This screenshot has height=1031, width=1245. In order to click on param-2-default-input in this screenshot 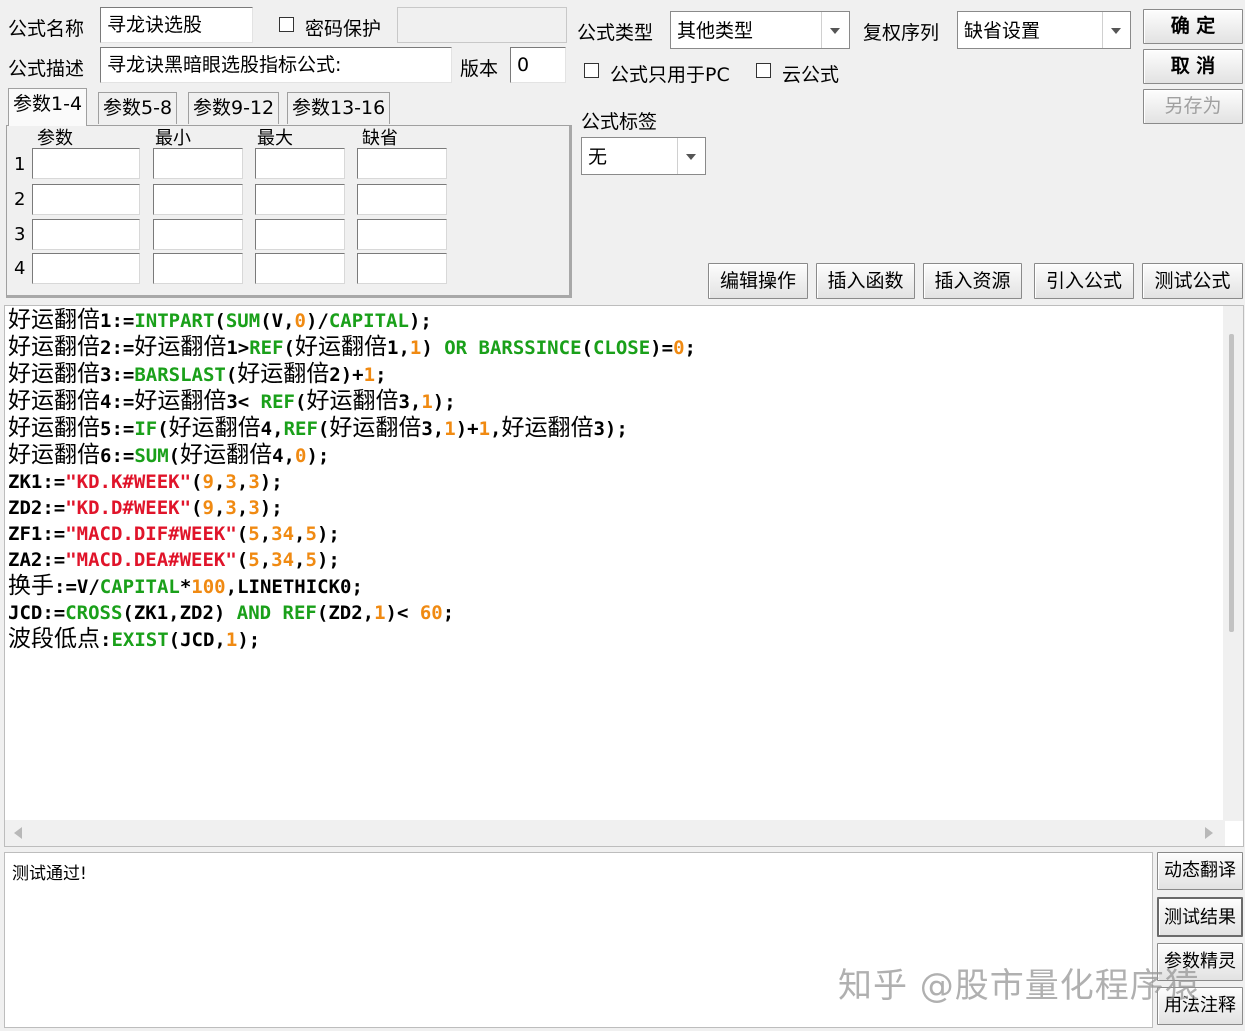, I will do `click(402, 199)`.